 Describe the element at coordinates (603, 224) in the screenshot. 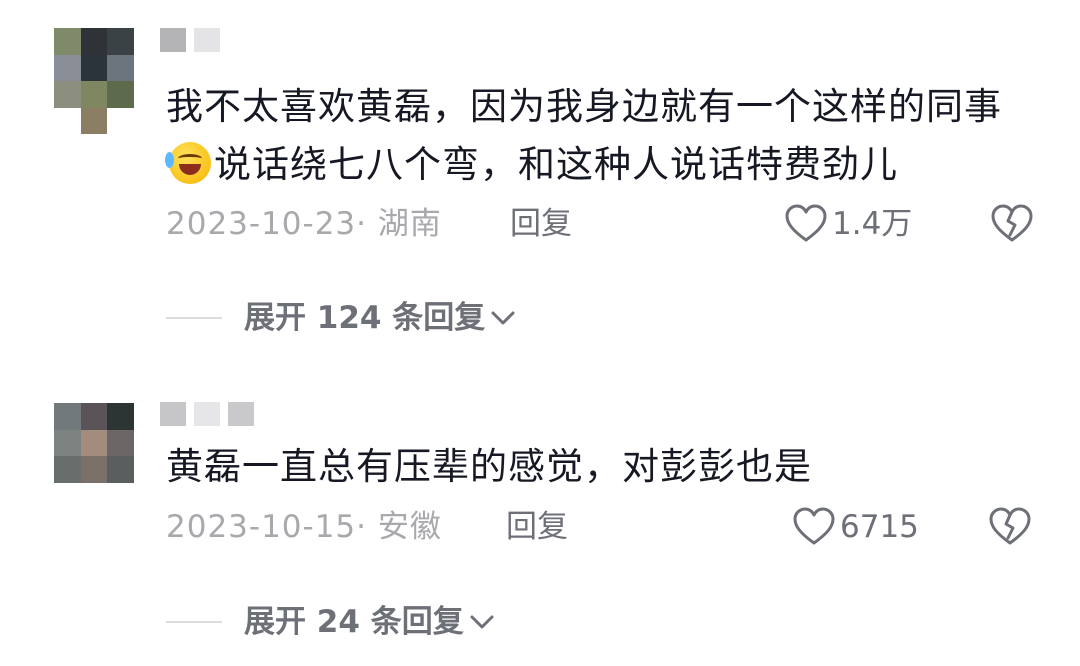

I see `comment-meta: 2023-10-23· 湖南 回复 1.4万` at that location.